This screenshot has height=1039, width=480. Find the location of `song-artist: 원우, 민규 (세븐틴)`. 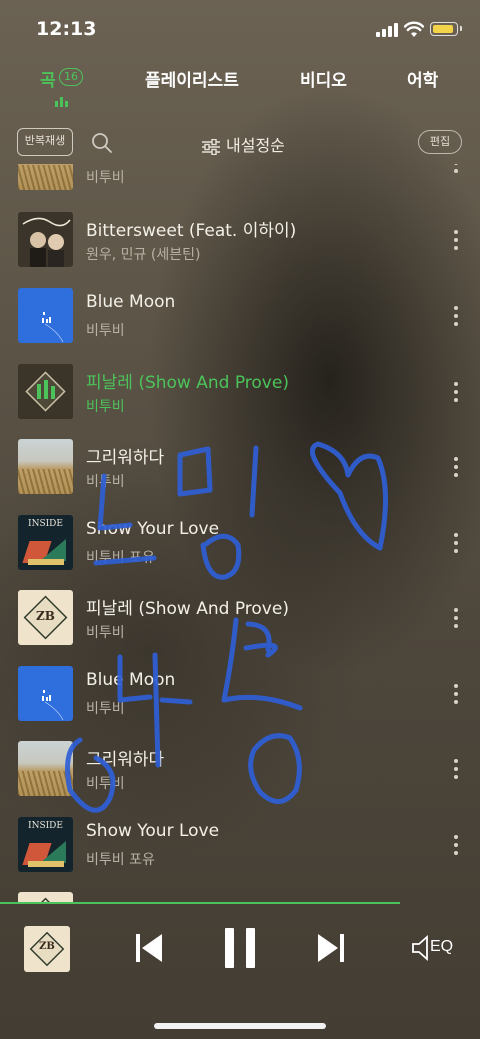

song-artist: 원우, 민규 (세븐틴) is located at coordinates (143, 255).